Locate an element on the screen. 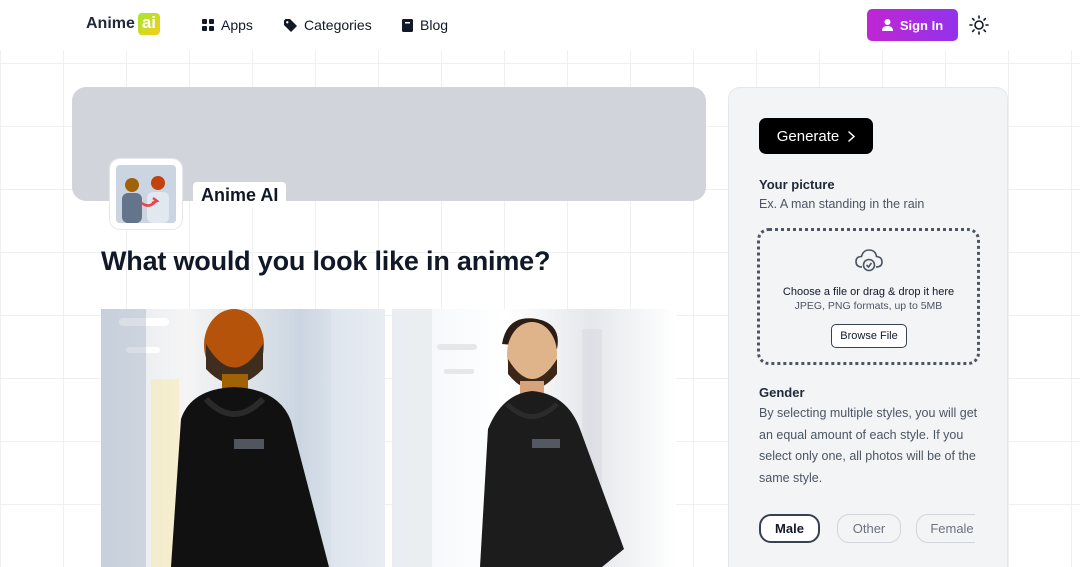 The height and width of the screenshot is (567, 1080). grid-icon is located at coordinates (208, 25).